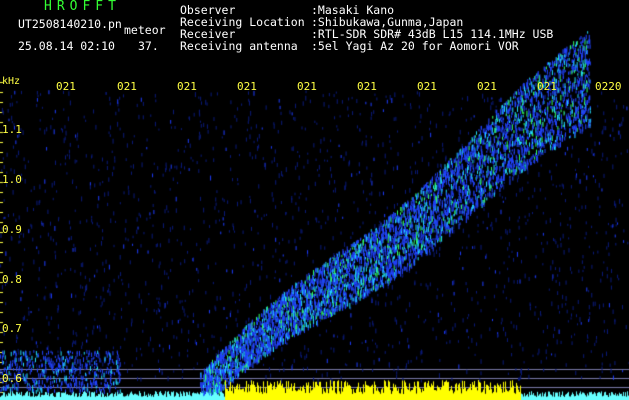 The image size is (629, 400). What do you see at coordinates (70, 24) in the screenshot?
I see `file-name: UT2508140210.pn` at bounding box center [70, 24].